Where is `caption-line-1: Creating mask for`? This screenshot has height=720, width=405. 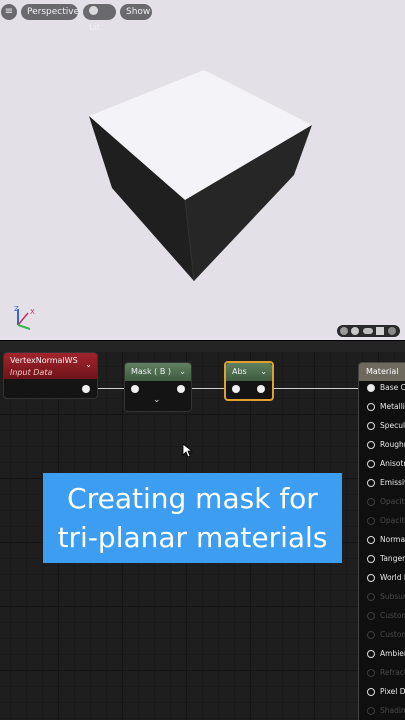 caption-line-1: Creating mask for is located at coordinates (192, 498).